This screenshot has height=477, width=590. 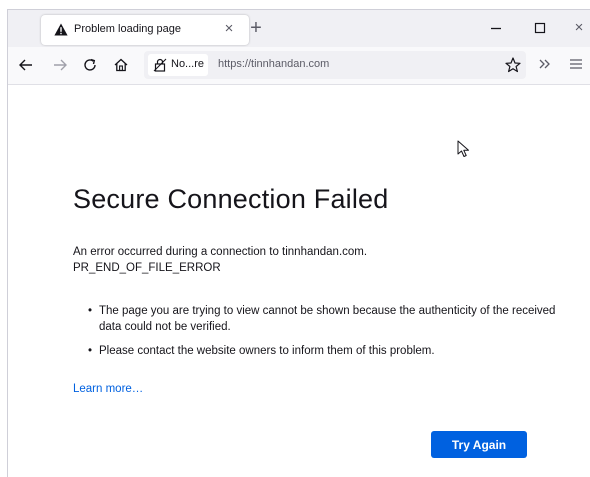 I want to click on lock-icon, so click(x=160, y=65).